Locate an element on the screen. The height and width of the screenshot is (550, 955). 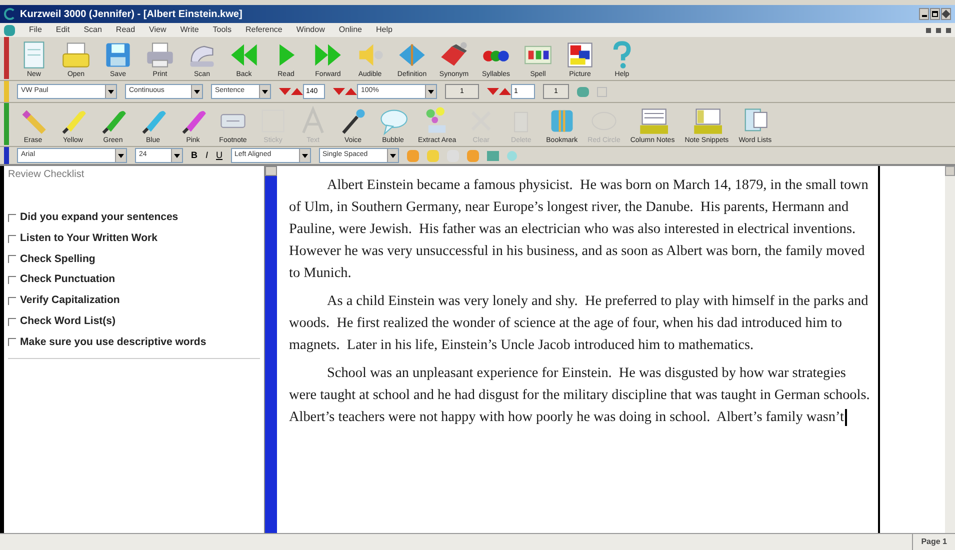
page-indicator: Page 1 is located at coordinates (933, 542).